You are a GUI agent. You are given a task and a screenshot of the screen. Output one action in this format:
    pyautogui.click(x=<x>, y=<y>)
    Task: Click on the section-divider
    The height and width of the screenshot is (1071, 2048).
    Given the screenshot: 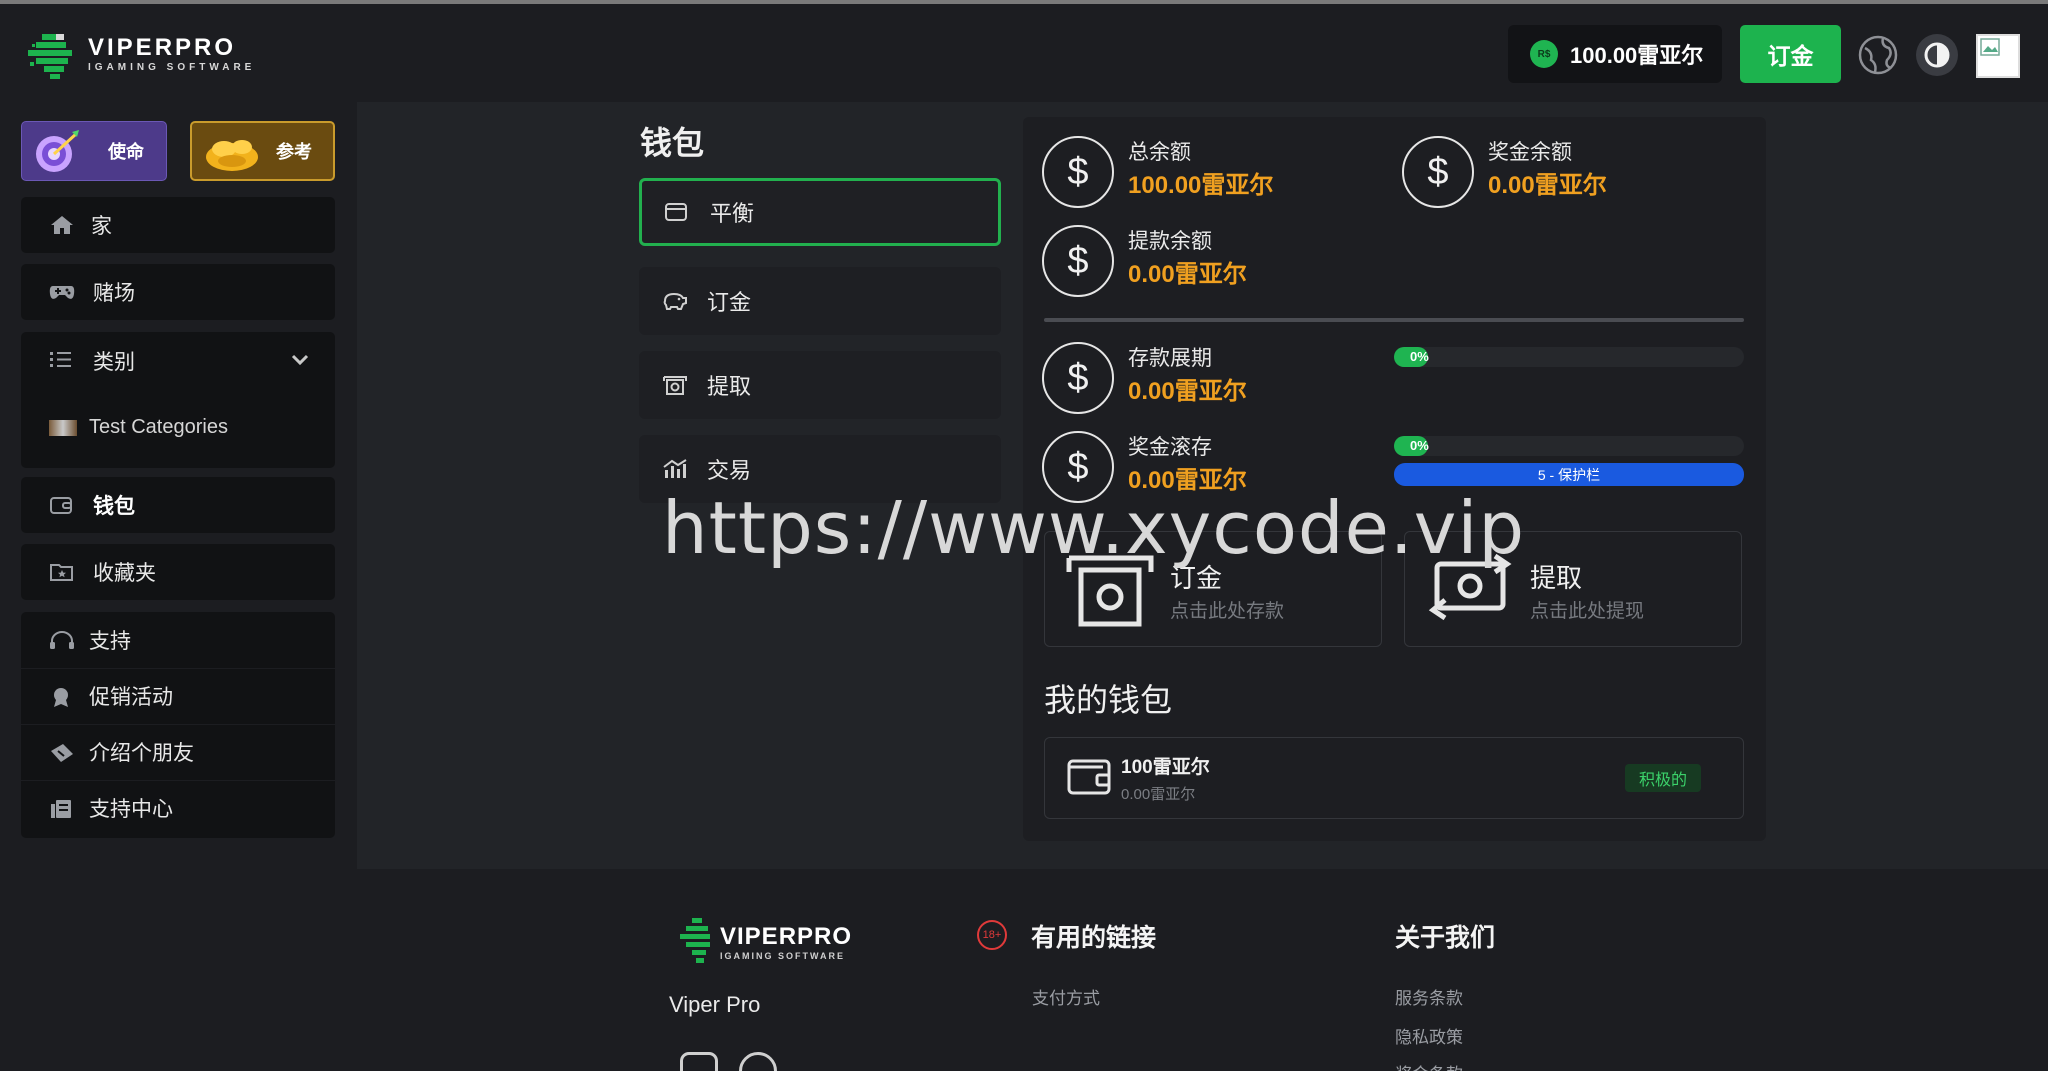 What is the action you would take?
    pyautogui.click(x=1394, y=320)
    